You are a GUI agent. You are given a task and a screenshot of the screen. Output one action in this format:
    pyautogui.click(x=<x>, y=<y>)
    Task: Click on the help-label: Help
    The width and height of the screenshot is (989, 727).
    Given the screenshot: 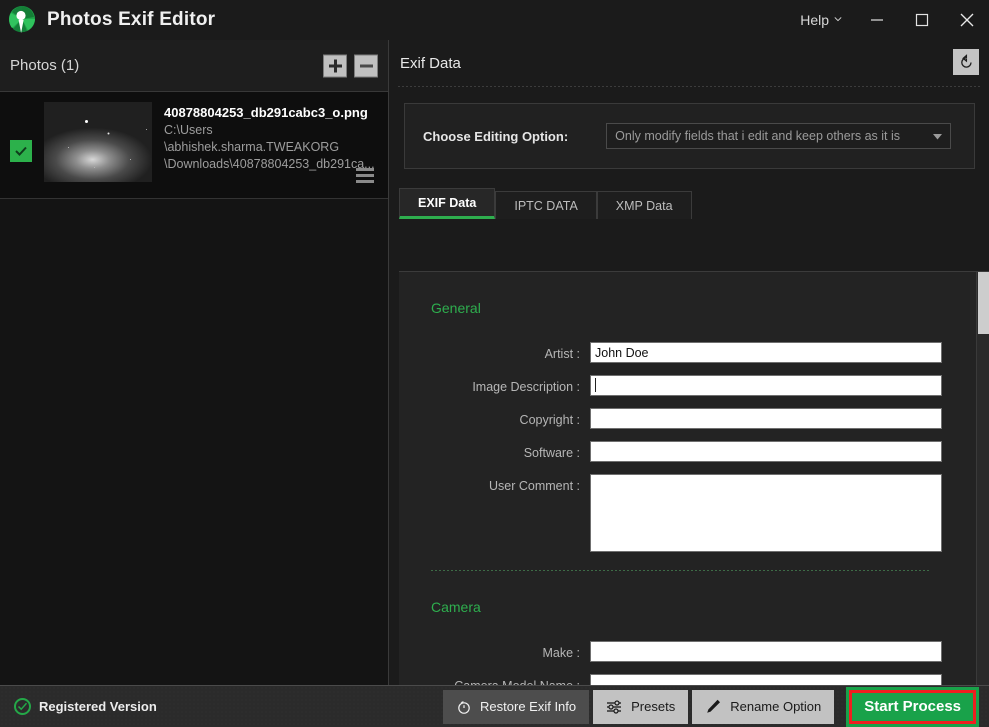 What is the action you would take?
    pyautogui.click(x=814, y=20)
    